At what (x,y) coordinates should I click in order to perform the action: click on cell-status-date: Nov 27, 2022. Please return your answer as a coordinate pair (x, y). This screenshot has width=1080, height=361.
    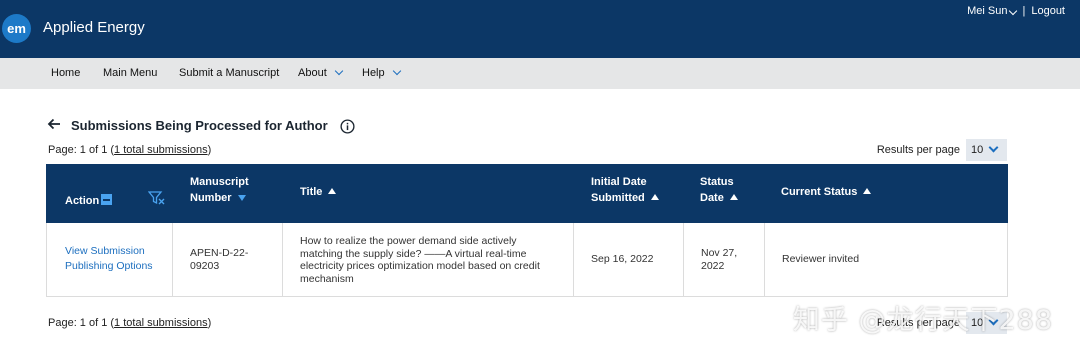
    Looking at the image, I should click on (724, 259).